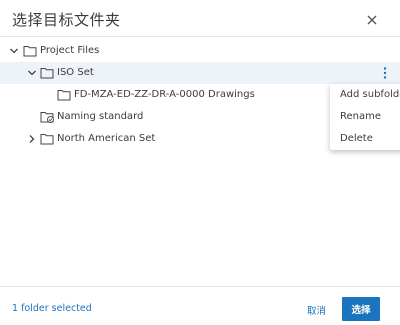  I want to click on select-button: 选择, so click(361, 309).